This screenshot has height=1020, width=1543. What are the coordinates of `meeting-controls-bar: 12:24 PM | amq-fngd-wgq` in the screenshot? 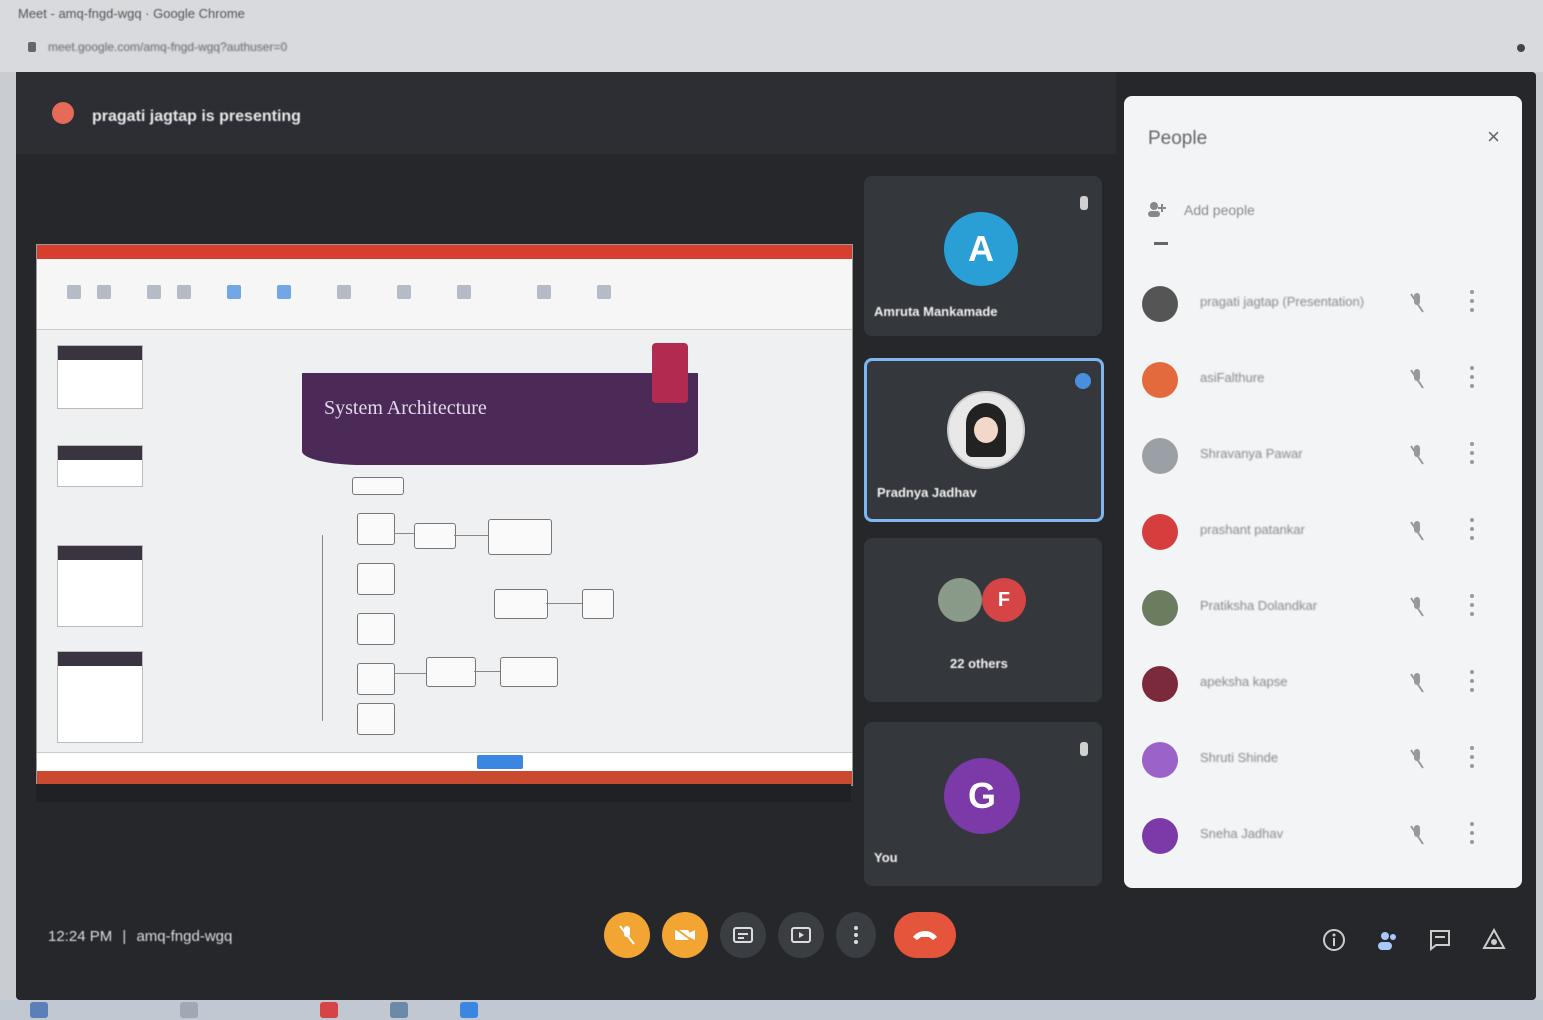 It's located at (776, 946).